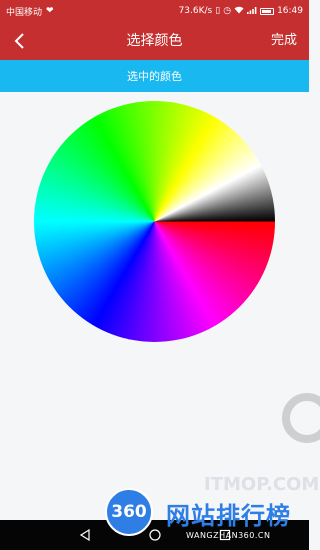  I want to click on watermark-faint-text: ITMOP.COM, so click(262, 484).